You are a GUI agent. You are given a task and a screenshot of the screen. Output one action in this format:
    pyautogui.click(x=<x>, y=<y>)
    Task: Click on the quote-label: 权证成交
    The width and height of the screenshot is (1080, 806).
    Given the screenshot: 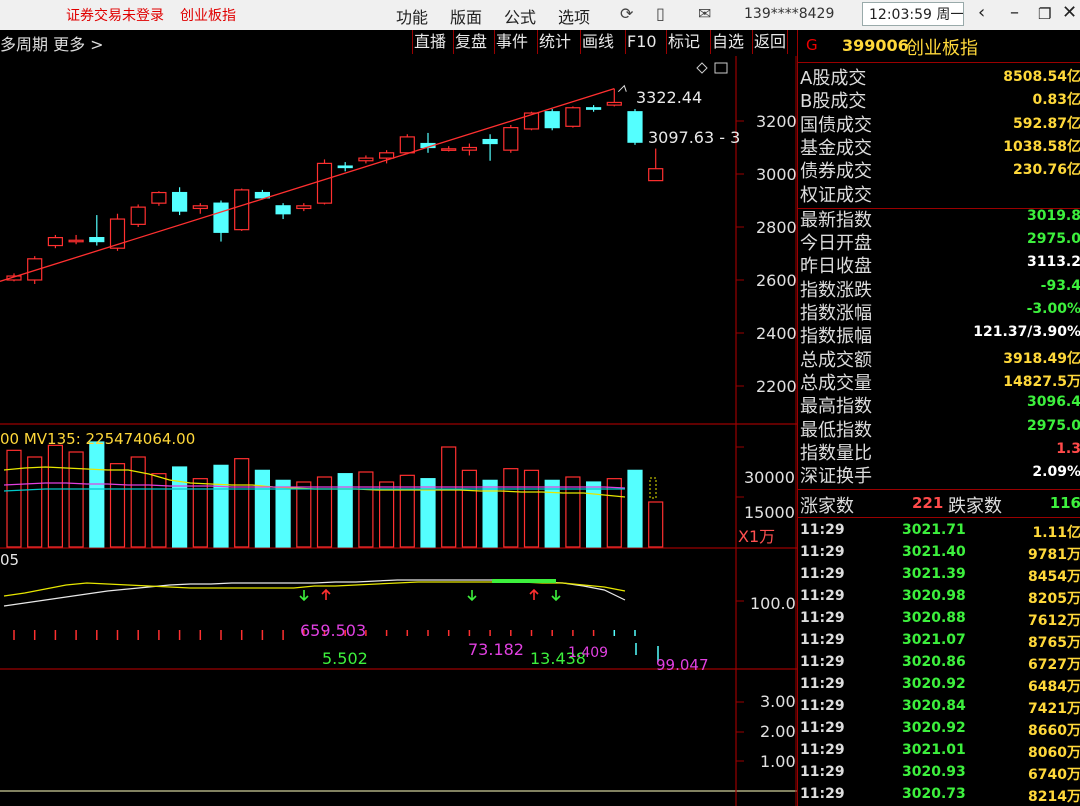 What is the action you would take?
    pyautogui.click(x=836, y=195)
    